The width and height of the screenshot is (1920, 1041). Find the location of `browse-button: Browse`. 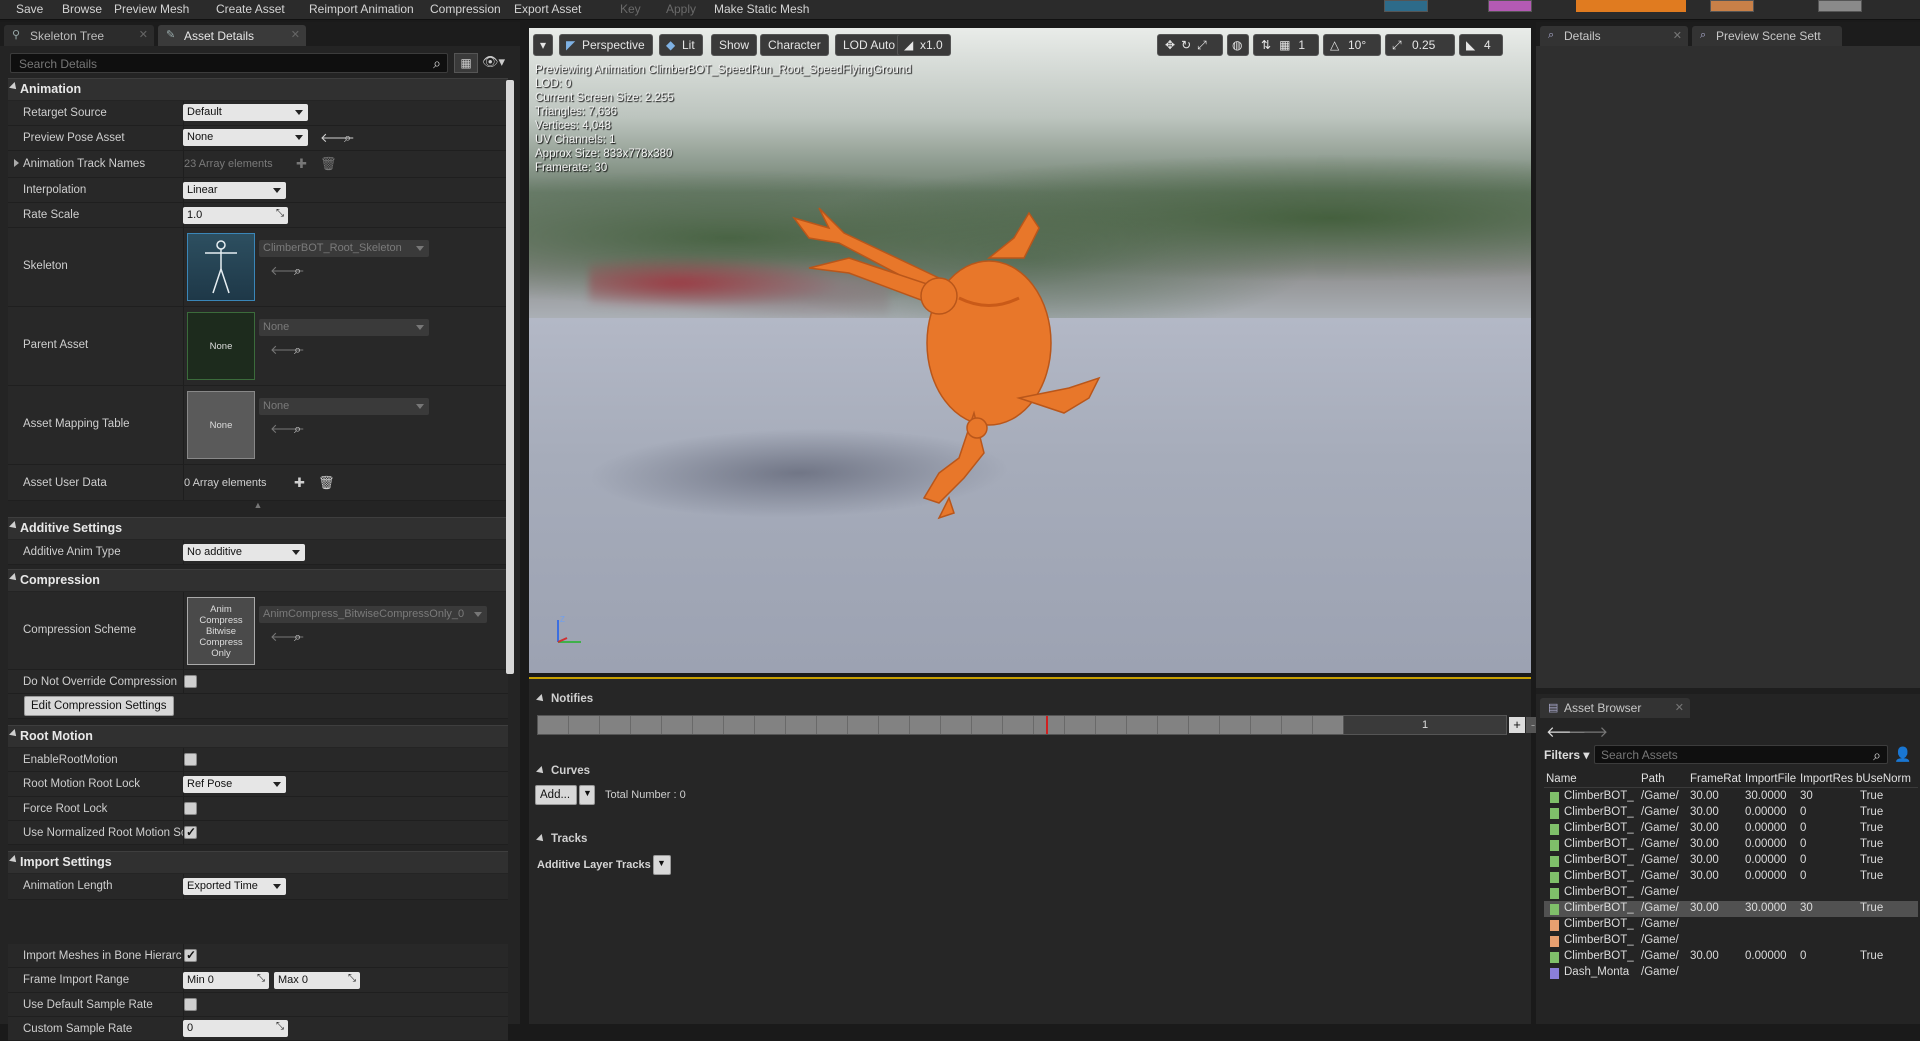

browse-button: Browse is located at coordinates (82, 9).